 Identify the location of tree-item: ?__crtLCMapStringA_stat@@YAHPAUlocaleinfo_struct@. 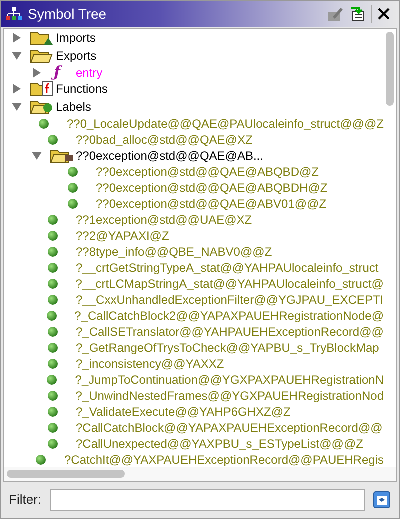
(230, 284).